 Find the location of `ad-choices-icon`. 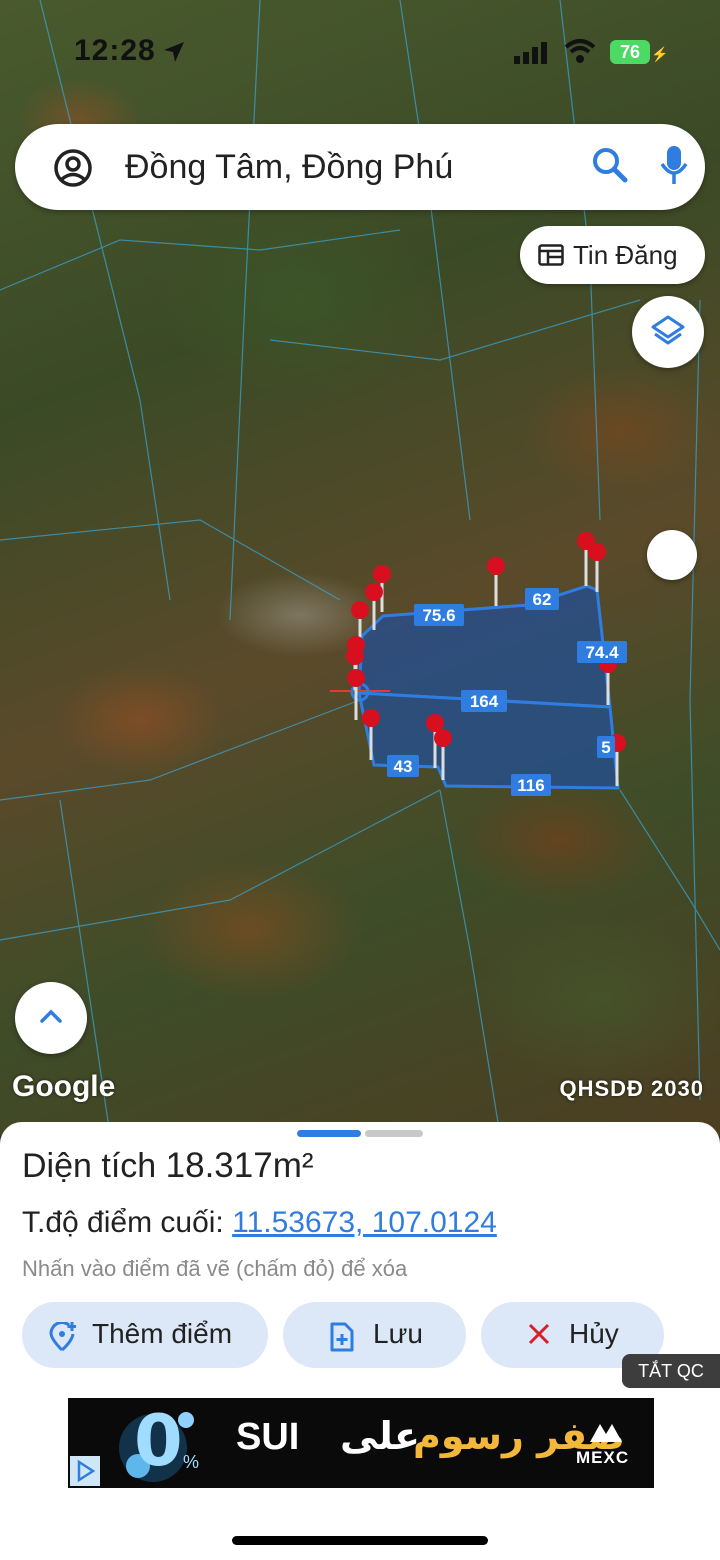

ad-choices-icon is located at coordinates (85, 1471).